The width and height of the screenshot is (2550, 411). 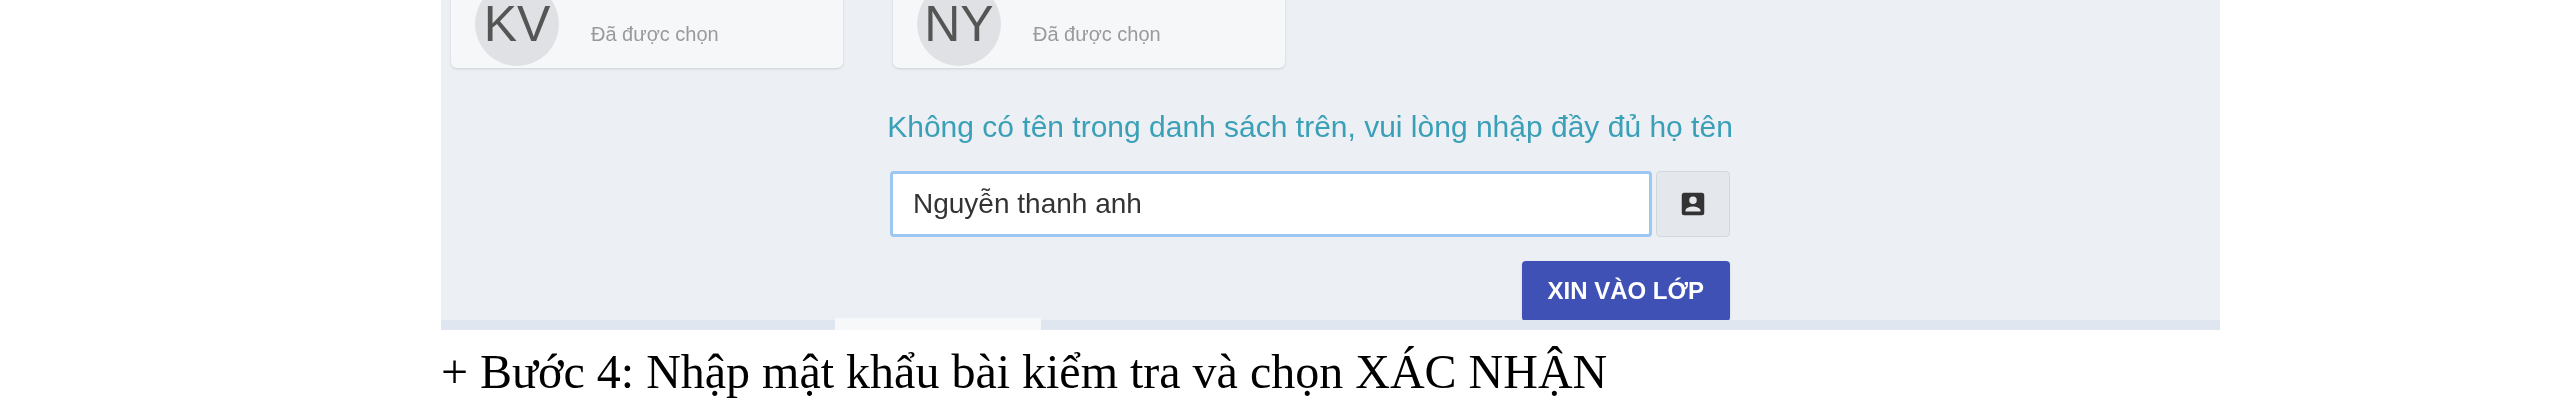 I want to click on avatar-initials: NY, so click(x=959, y=33).